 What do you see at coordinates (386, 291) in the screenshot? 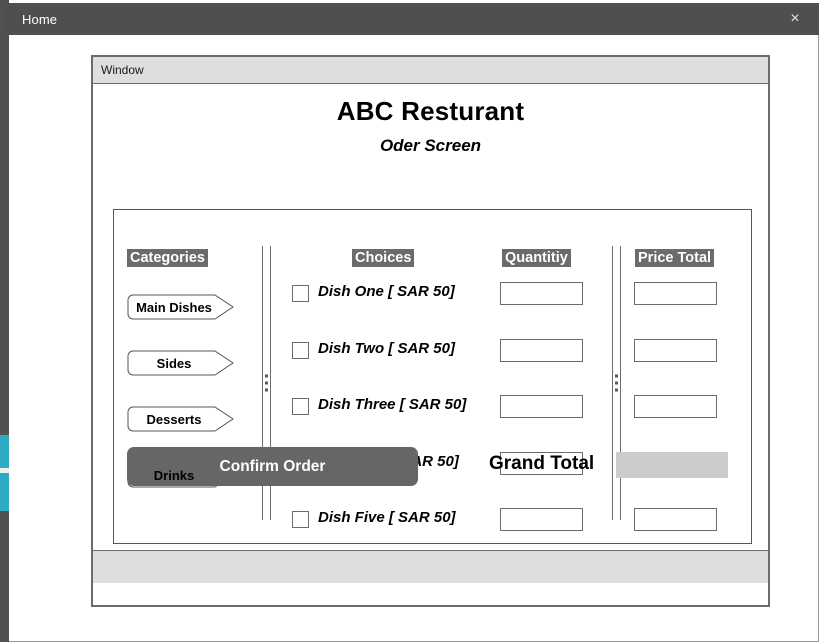
I see `dish-label: Dish One [ SAR 50]` at bounding box center [386, 291].